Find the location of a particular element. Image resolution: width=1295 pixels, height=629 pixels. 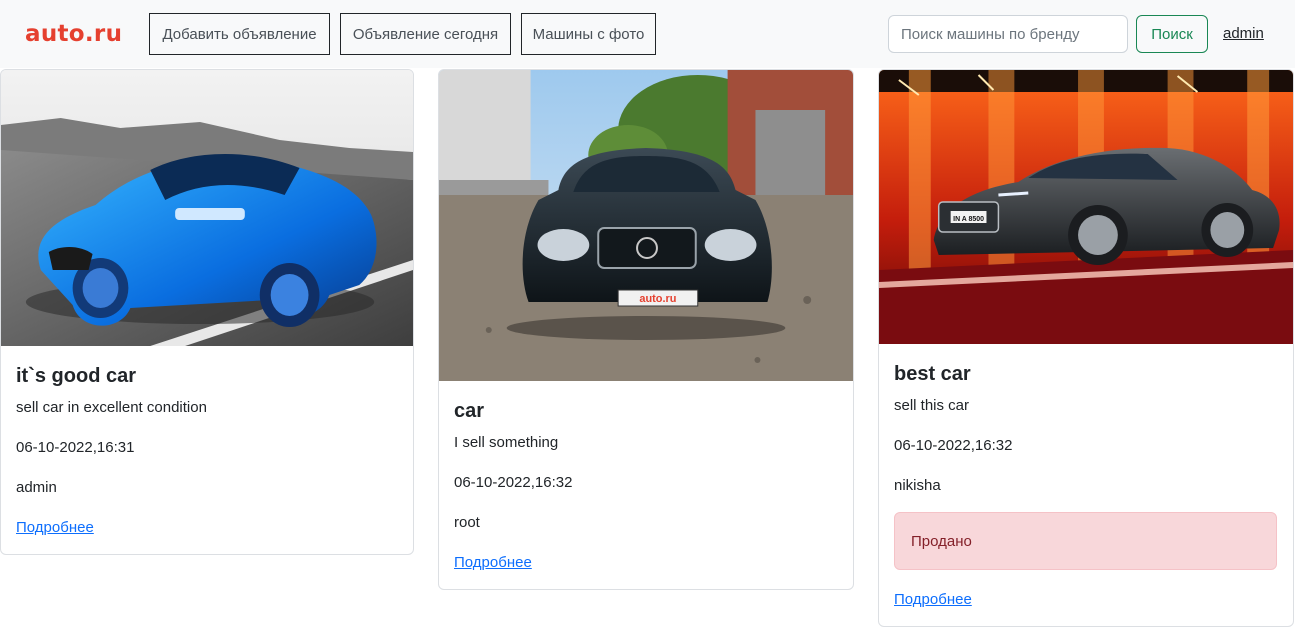

card-description: sell car in excellent condition is located at coordinates (111, 407).